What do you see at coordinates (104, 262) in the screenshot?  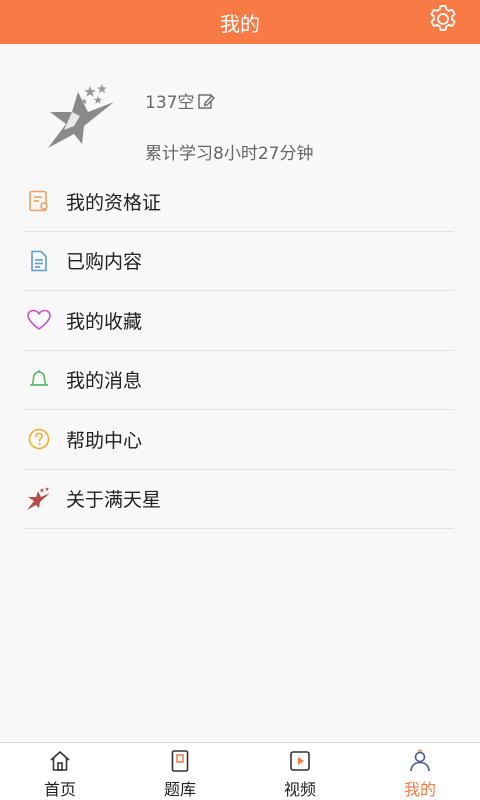 I see `menu-label: 已购内容` at bounding box center [104, 262].